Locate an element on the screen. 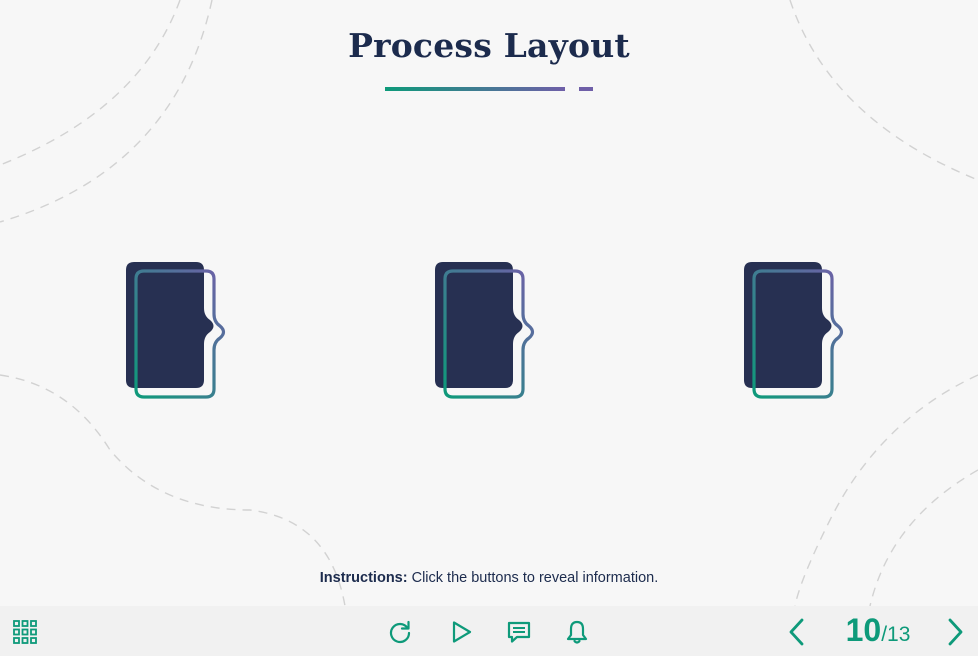  play-button is located at coordinates (461, 632).